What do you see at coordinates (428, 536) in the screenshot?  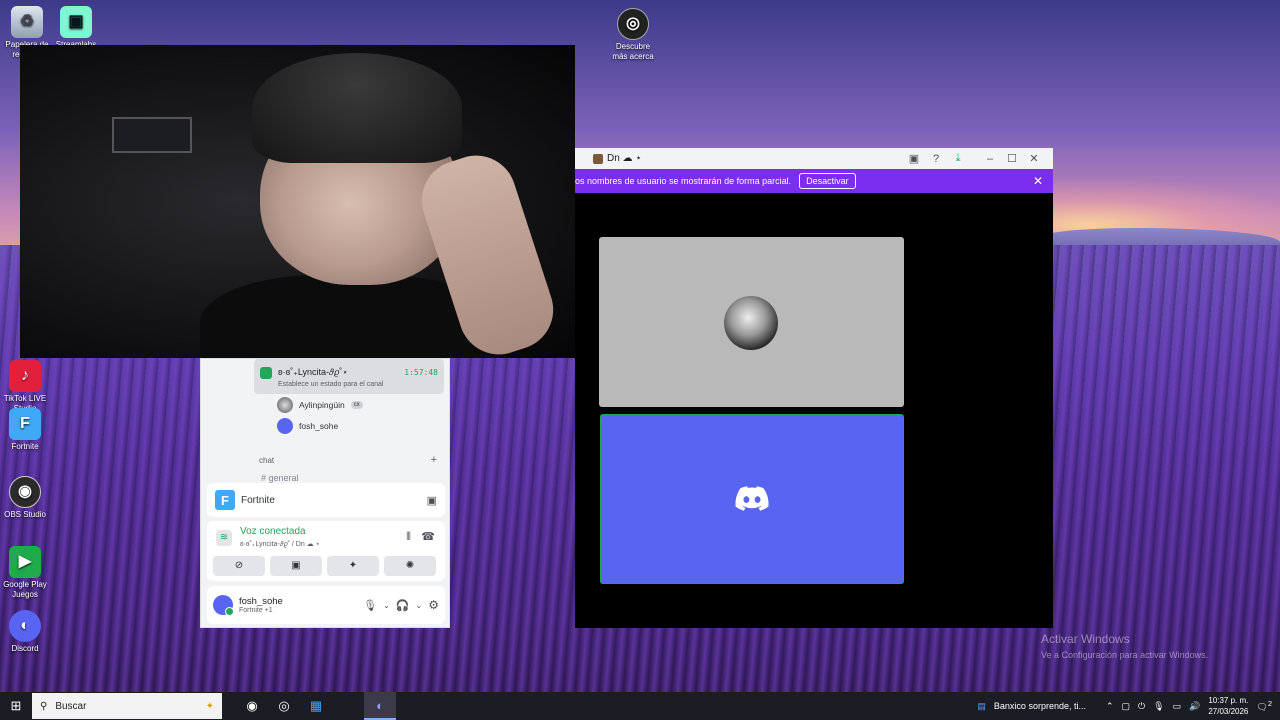 I see `disconnect-icon: ☎` at bounding box center [428, 536].